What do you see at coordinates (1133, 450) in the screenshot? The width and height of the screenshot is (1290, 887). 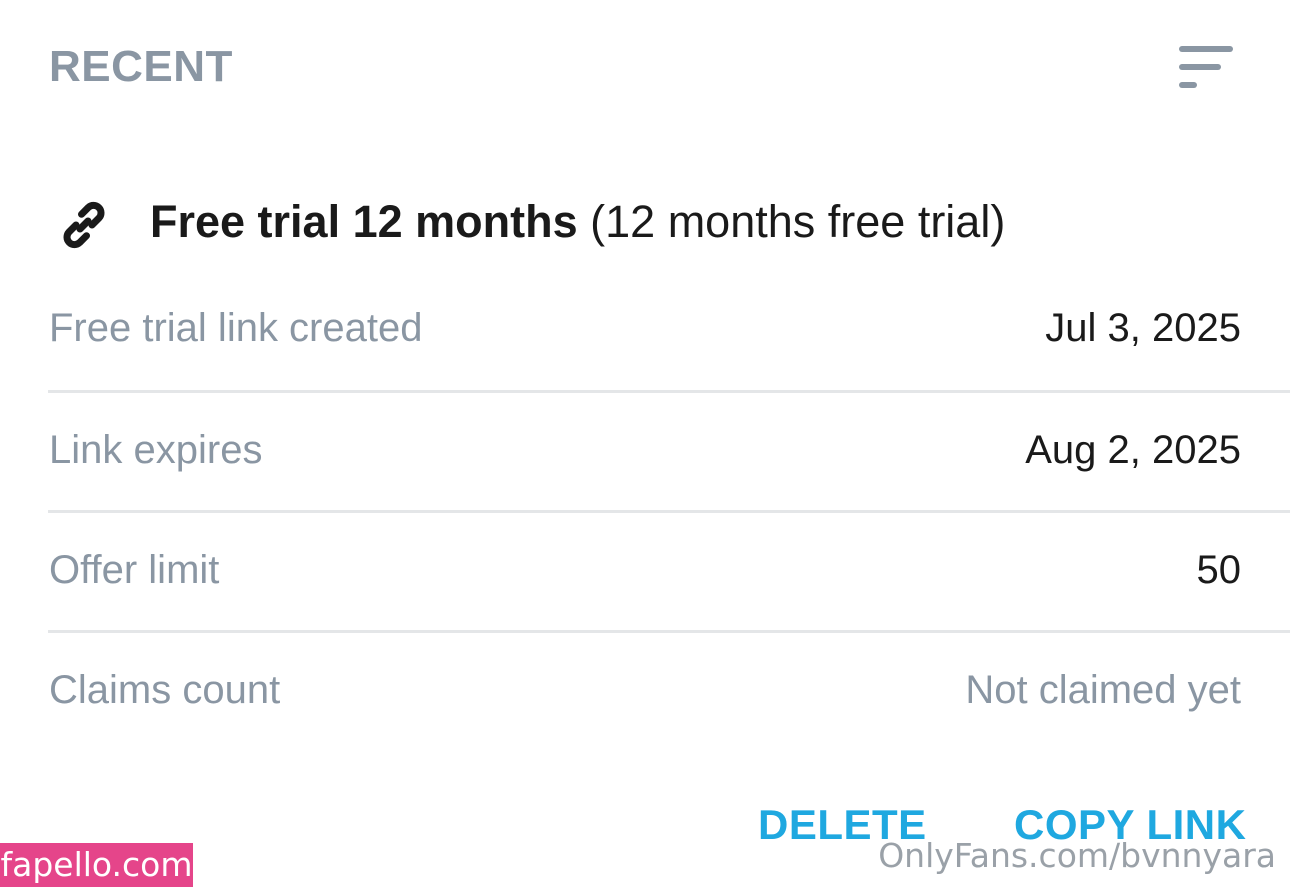 I see `detail-value: Aug 2, 2025` at bounding box center [1133, 450].